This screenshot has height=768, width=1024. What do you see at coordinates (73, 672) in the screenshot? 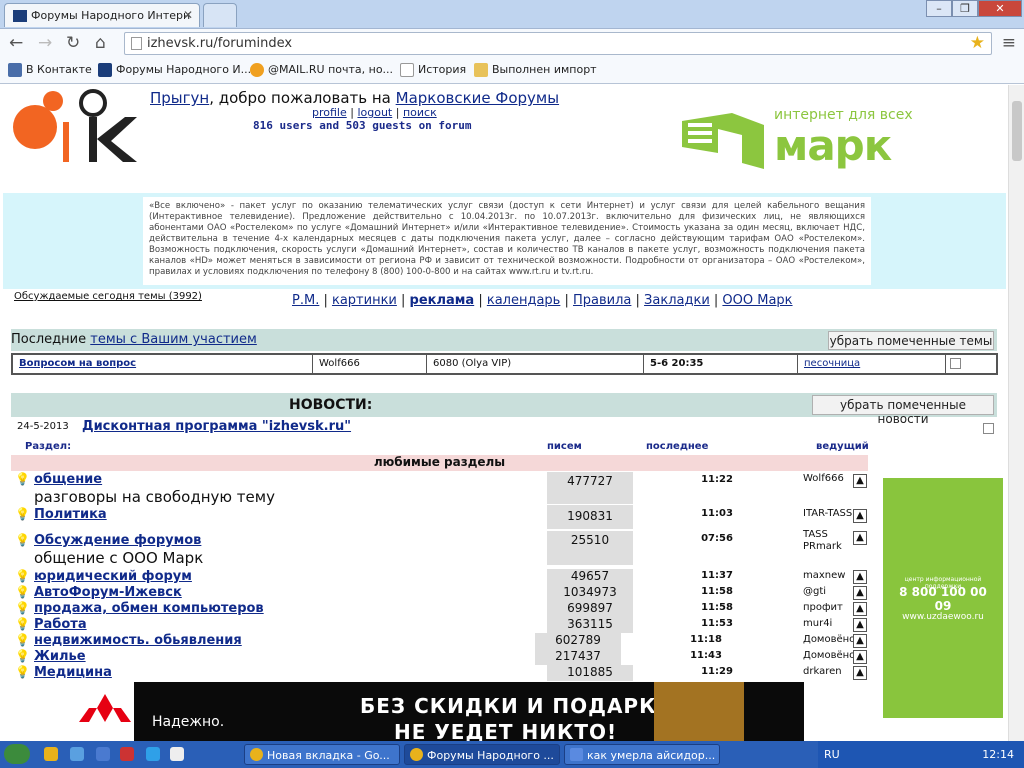
I see `forum-link: Медицина` at bounding box center [73, 672].